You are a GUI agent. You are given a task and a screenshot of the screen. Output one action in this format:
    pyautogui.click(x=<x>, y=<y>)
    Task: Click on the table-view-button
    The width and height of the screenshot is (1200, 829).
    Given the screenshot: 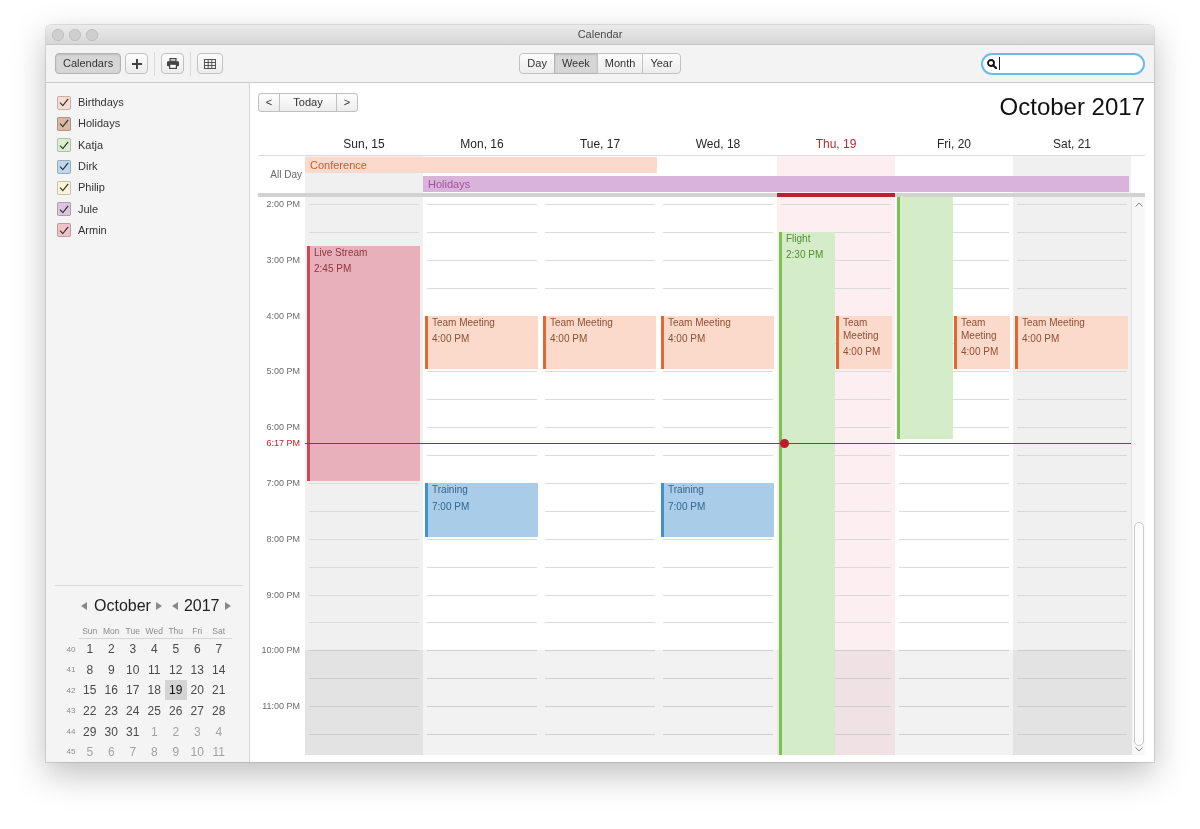 What is the action you would take?
    pyautogui.click(x=210, y=63)
    